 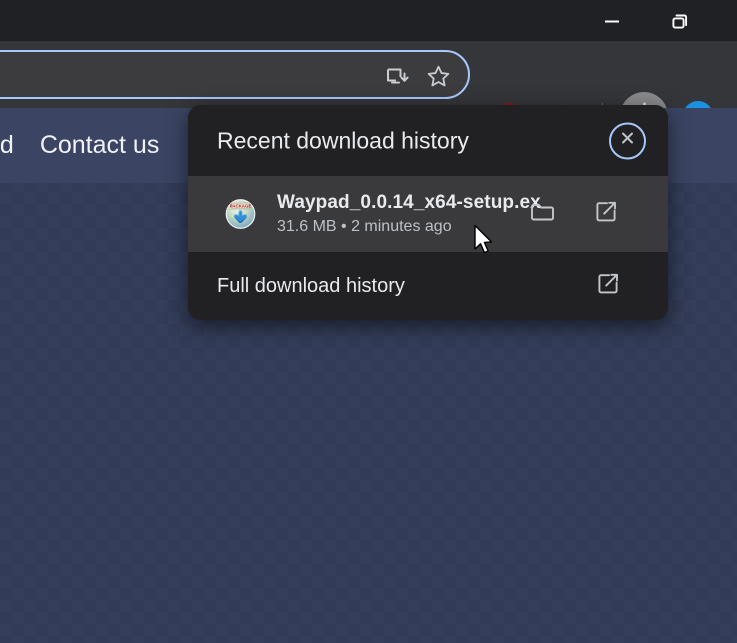 I want to click on close-button, so click(x=627, y=140).